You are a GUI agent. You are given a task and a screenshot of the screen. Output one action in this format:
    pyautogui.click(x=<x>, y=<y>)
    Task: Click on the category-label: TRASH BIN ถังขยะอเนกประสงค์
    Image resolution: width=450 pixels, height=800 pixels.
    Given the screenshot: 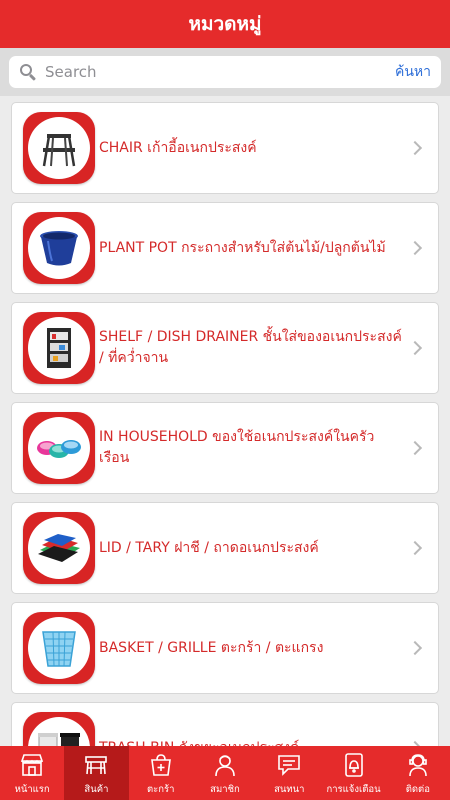 What is the action you would take?
    pyautogui.click(x=199, y=742)
    